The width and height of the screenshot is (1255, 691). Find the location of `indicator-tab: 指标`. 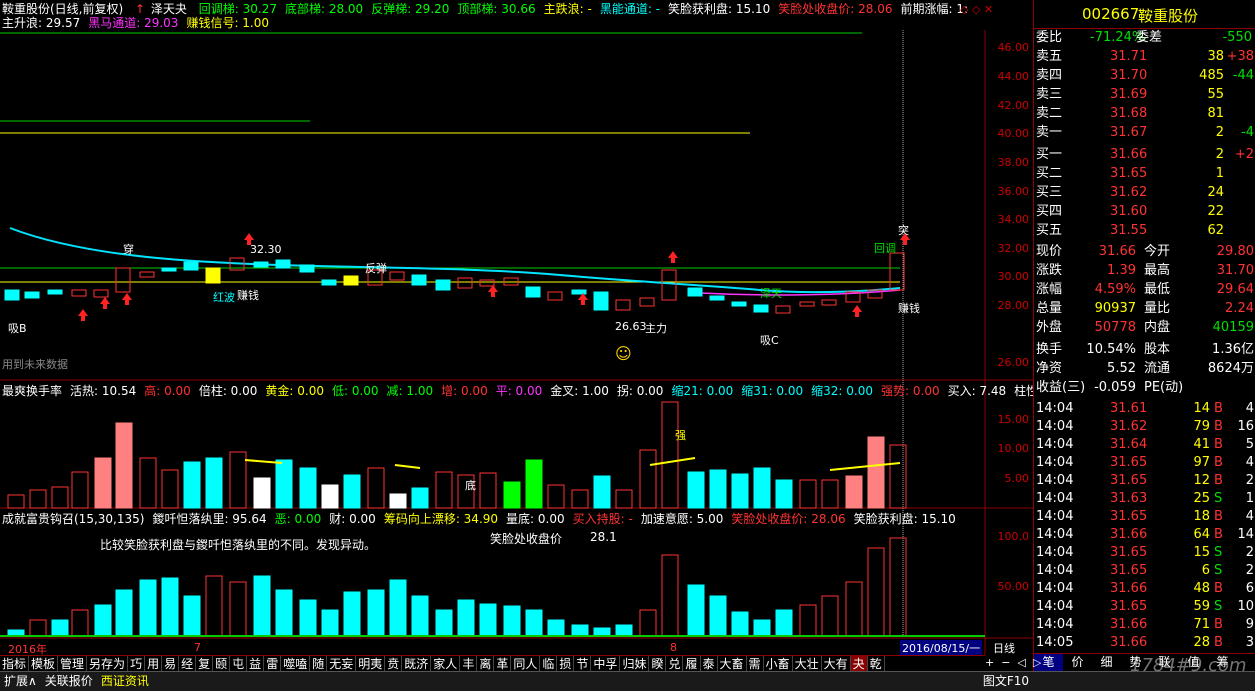

indicator-tab: 指标 is located at coordinates (15, 664).